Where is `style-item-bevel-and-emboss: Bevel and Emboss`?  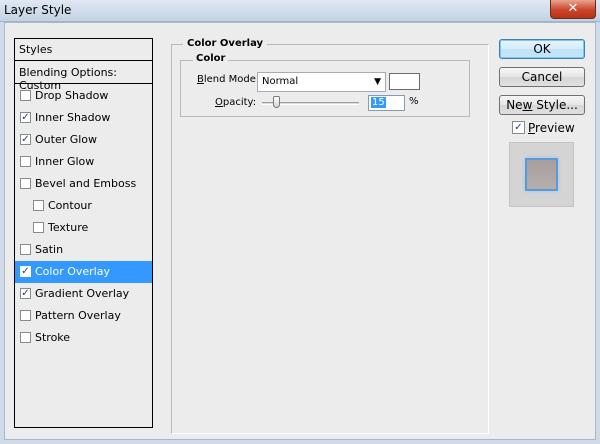
style-item-bevel-and-emboss: Bevel and Emboss is located at coordinates (83, 184).